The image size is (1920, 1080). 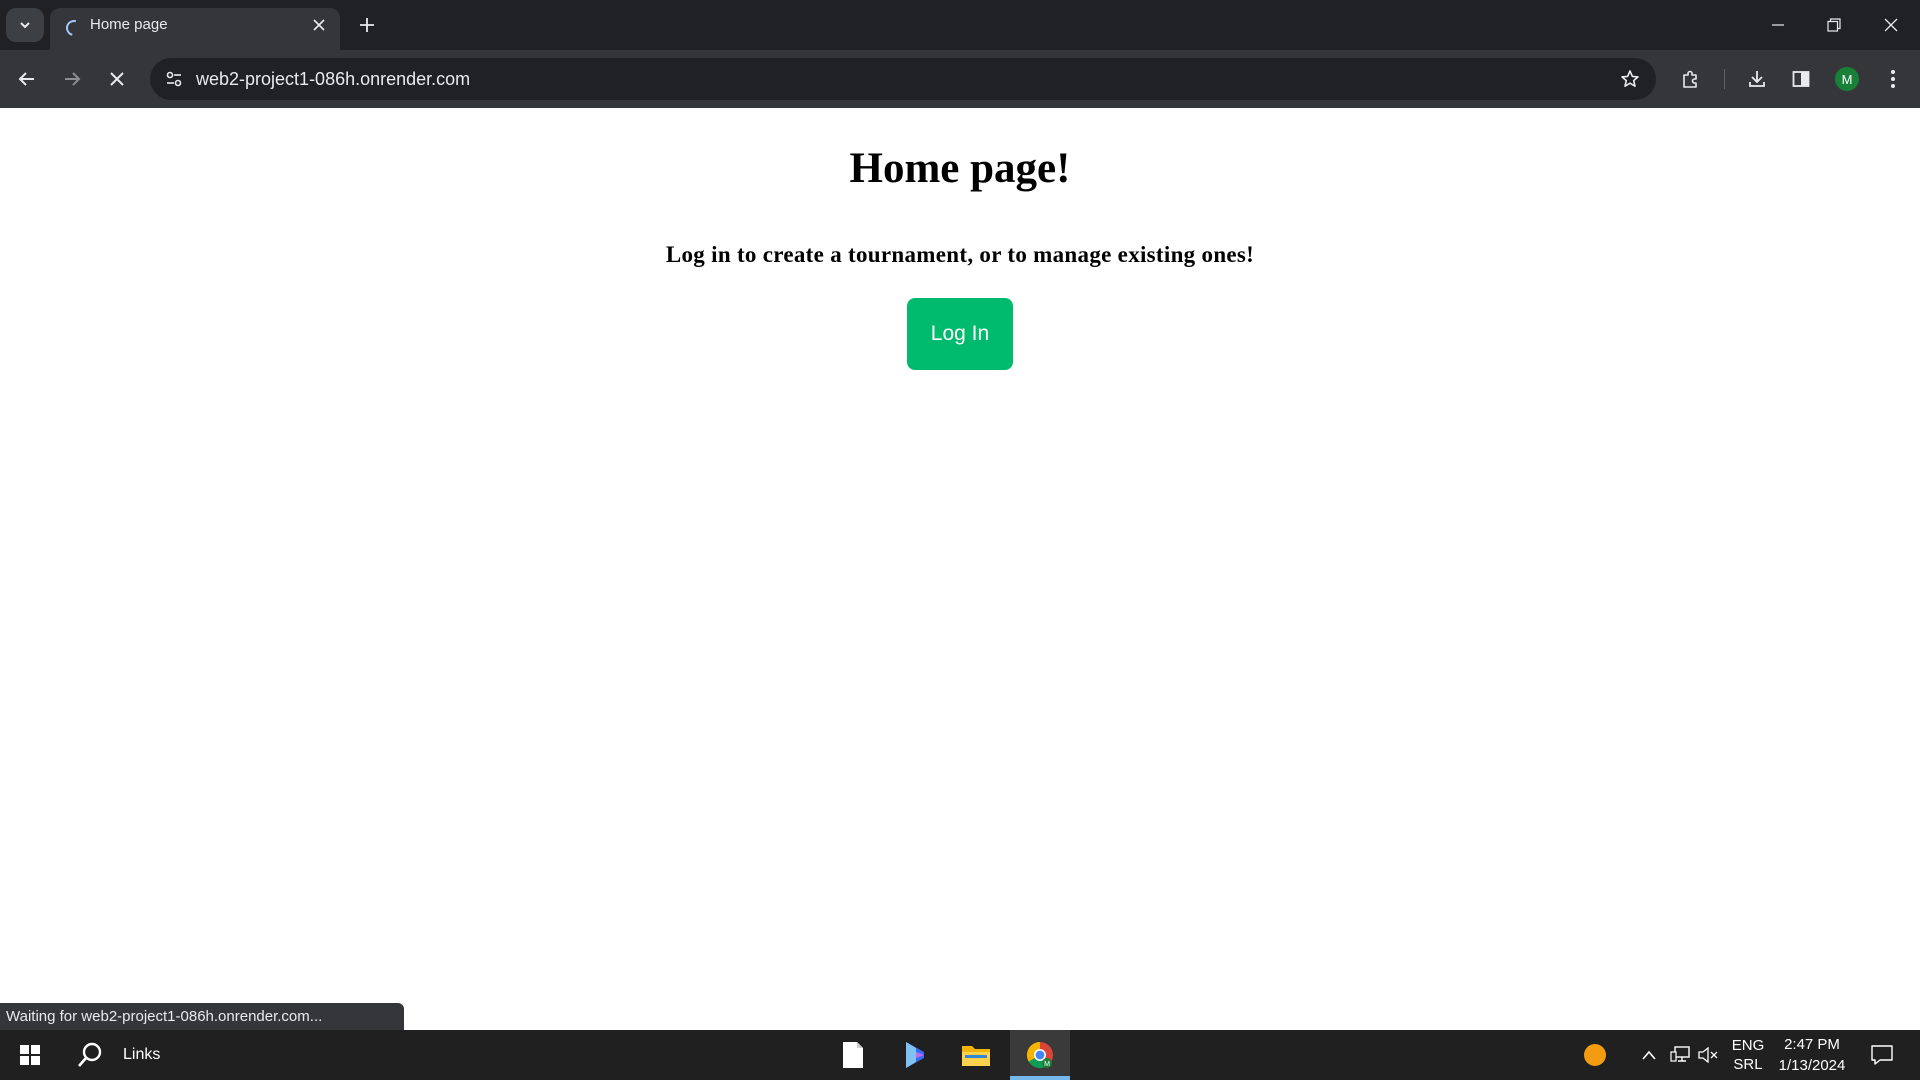 What do you see at coordinates (1724, 79) in the screenshot?
I see `toolbar-divider` at bounding box center [1724, 79].